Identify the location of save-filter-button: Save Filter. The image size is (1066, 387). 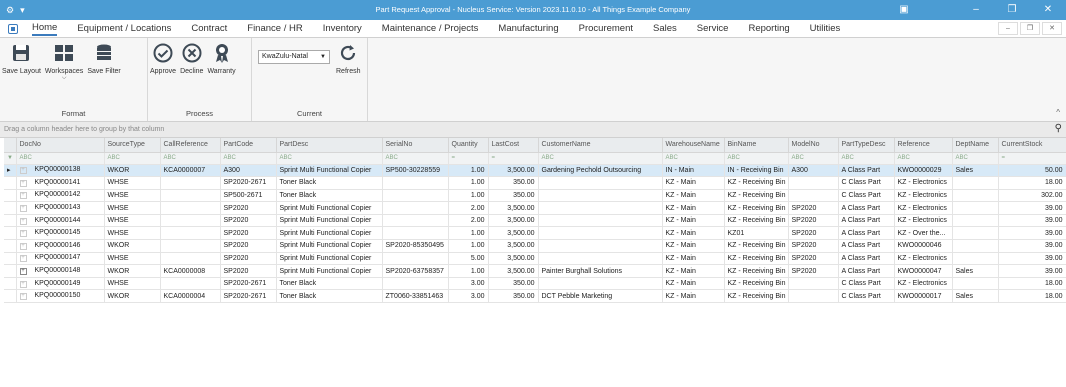
(103, 74).